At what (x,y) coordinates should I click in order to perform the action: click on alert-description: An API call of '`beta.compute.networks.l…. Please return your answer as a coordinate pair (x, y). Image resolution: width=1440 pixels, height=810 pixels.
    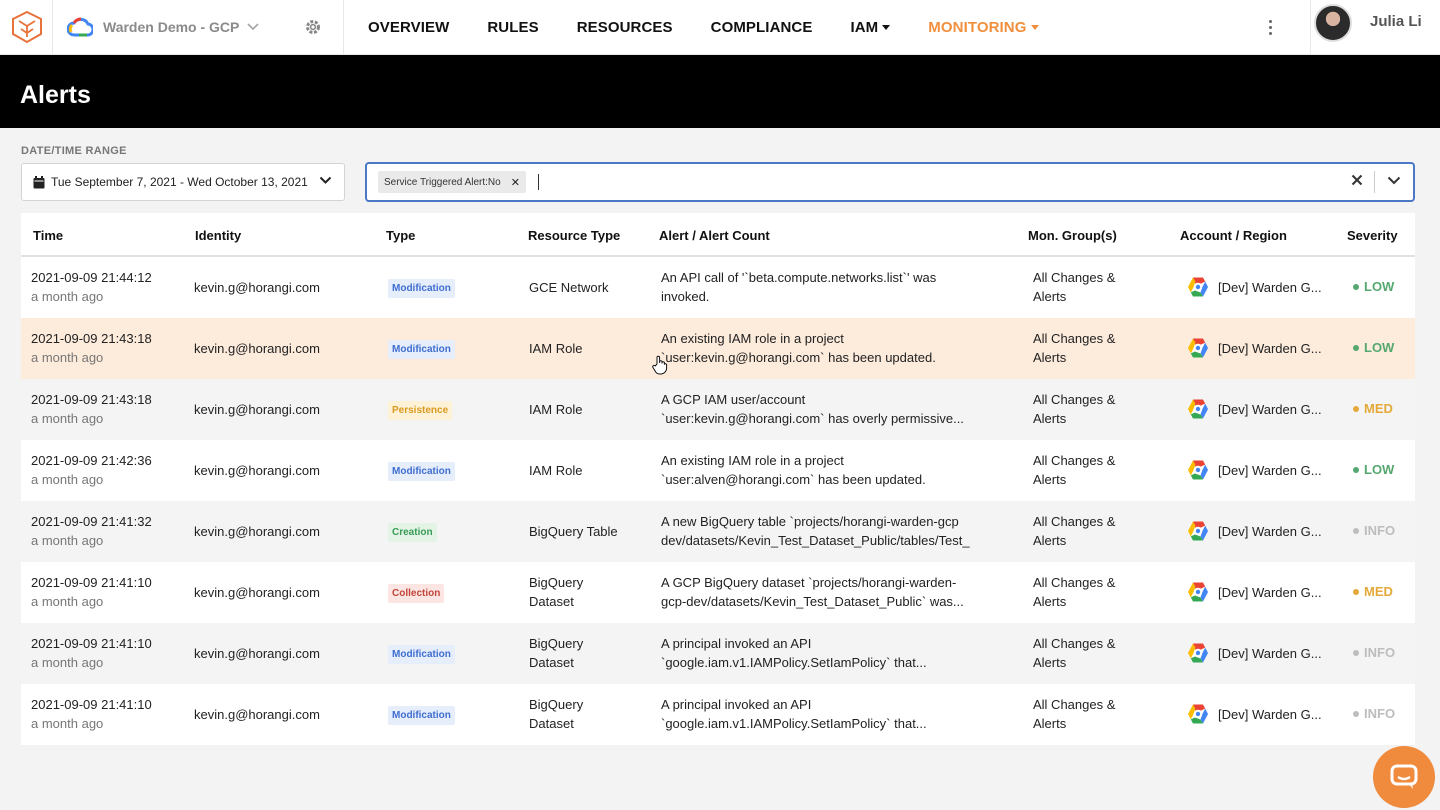
    Looking at the image, I should click on (839, 287).